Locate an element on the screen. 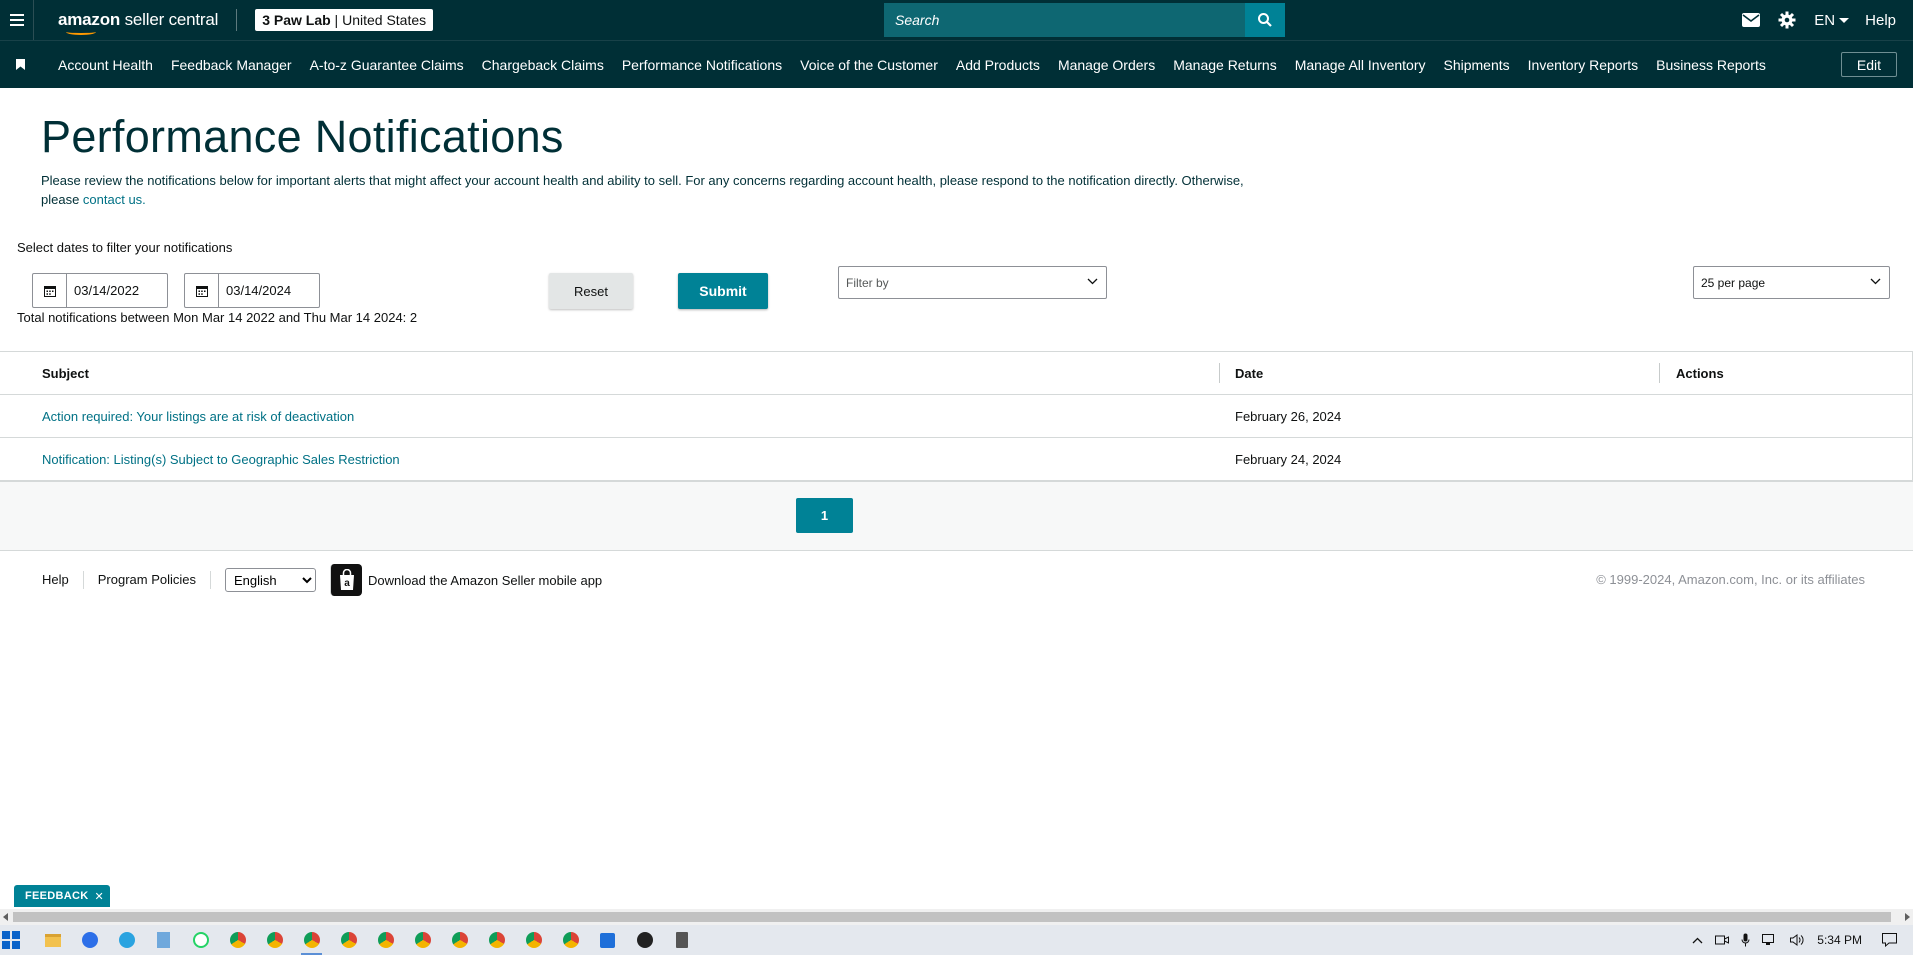 This screenshot has height=955, width=1913. download-app-link: Download the Amazon Seller mobile app is located at coordinates (485, 580).